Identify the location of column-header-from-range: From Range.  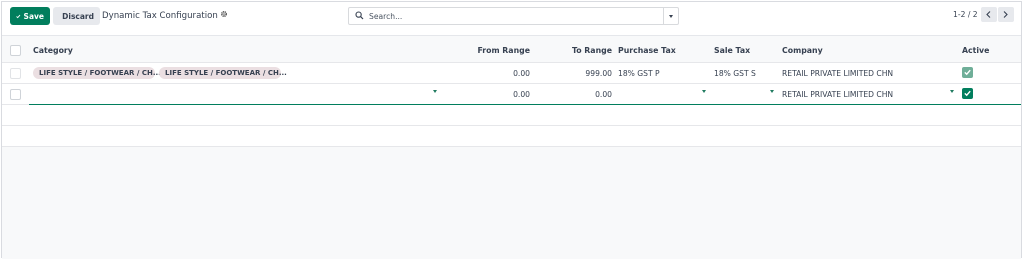
(486, 50).